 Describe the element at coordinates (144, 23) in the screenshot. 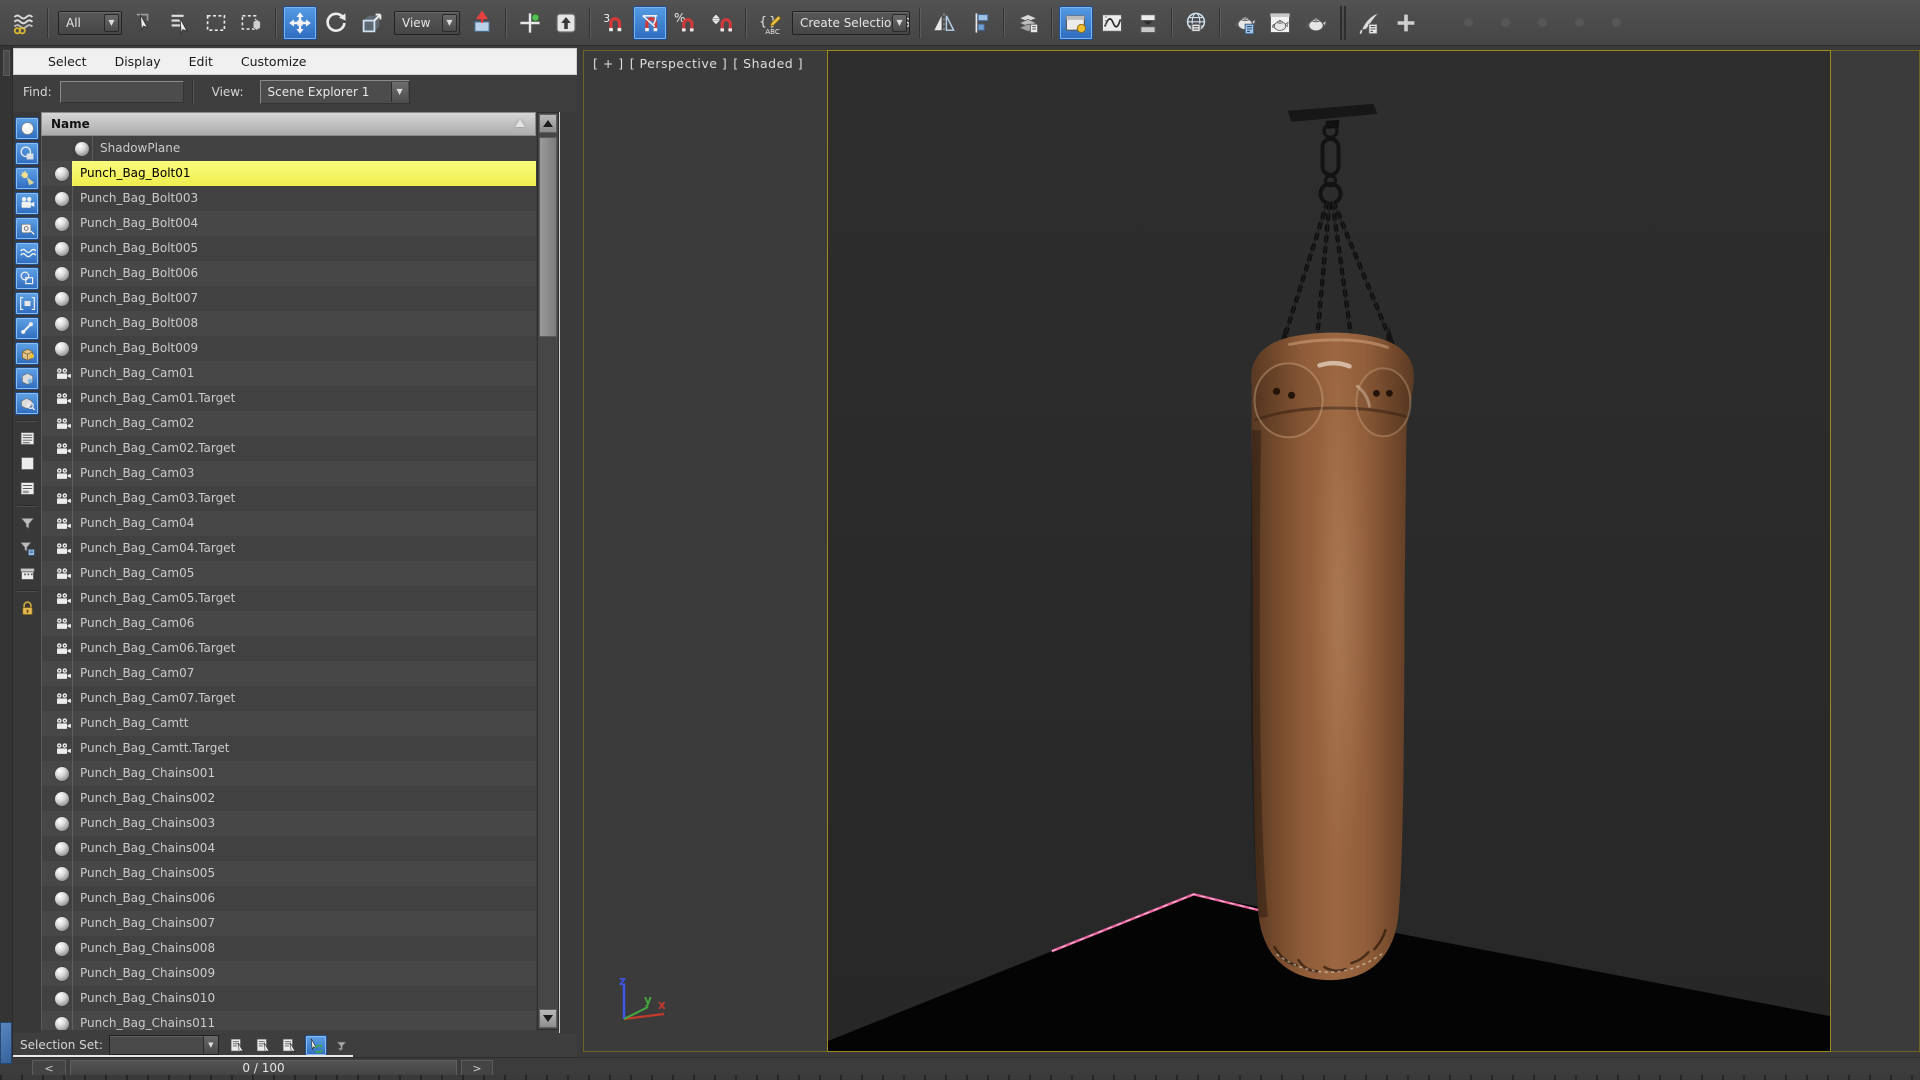

I see `select-object-button` at that location.